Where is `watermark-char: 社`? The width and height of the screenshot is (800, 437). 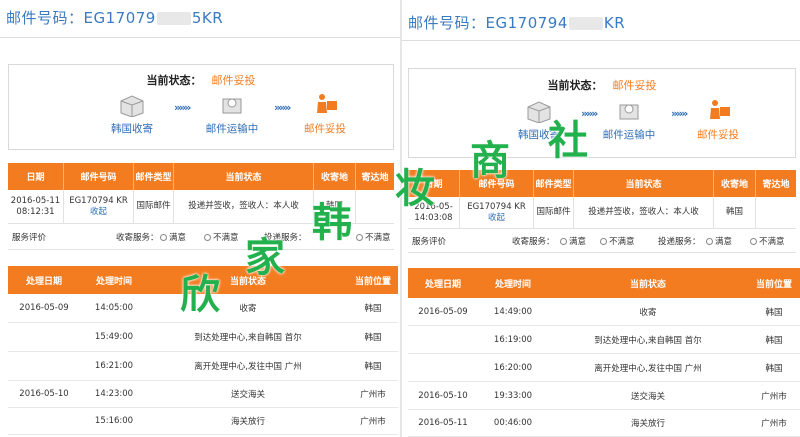 watermark-char: 社 is located at coordinates (568, 140).